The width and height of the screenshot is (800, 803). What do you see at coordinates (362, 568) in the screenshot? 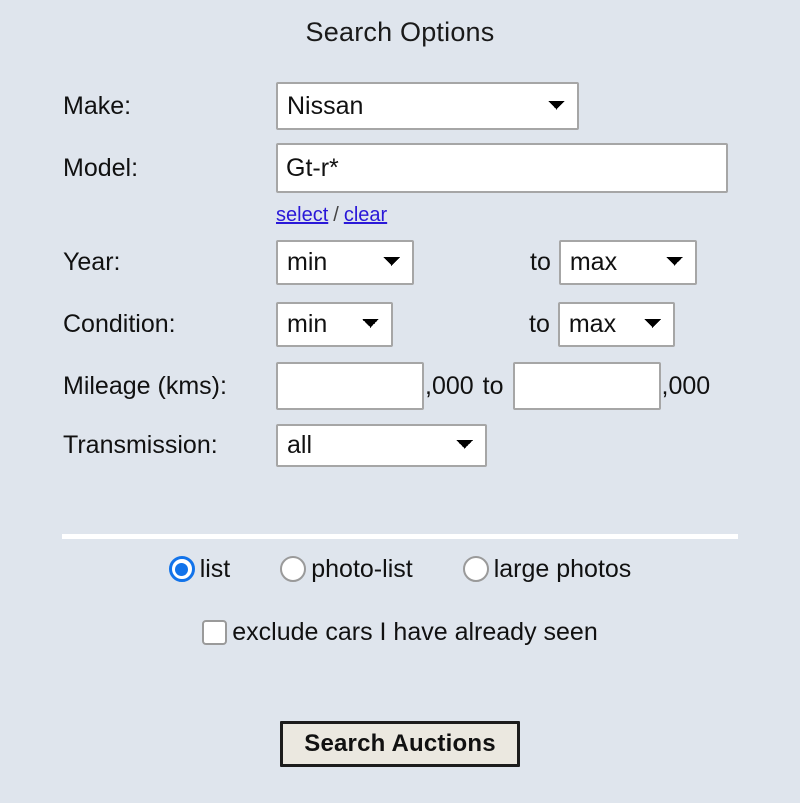
I see `radio-photo-list-label: photo-list` at bounding box center [362, 568].